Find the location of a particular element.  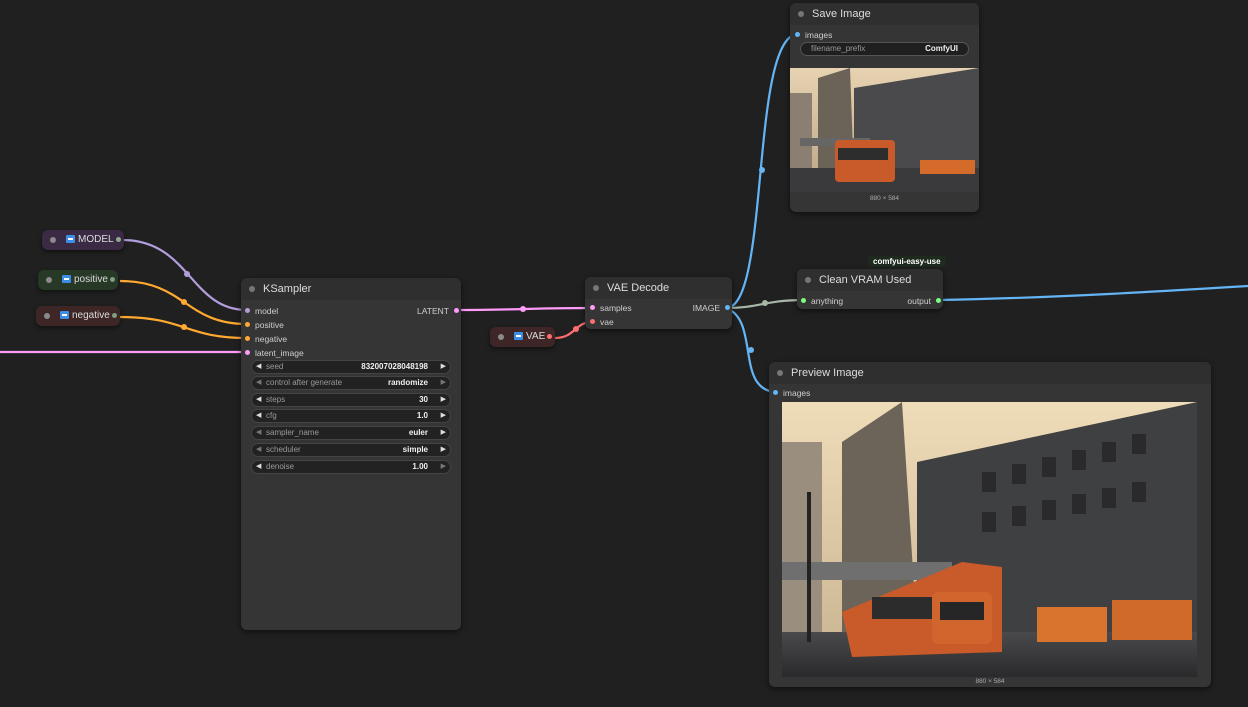

ksampler-title: KSampler is located at coordinates (287, 289).